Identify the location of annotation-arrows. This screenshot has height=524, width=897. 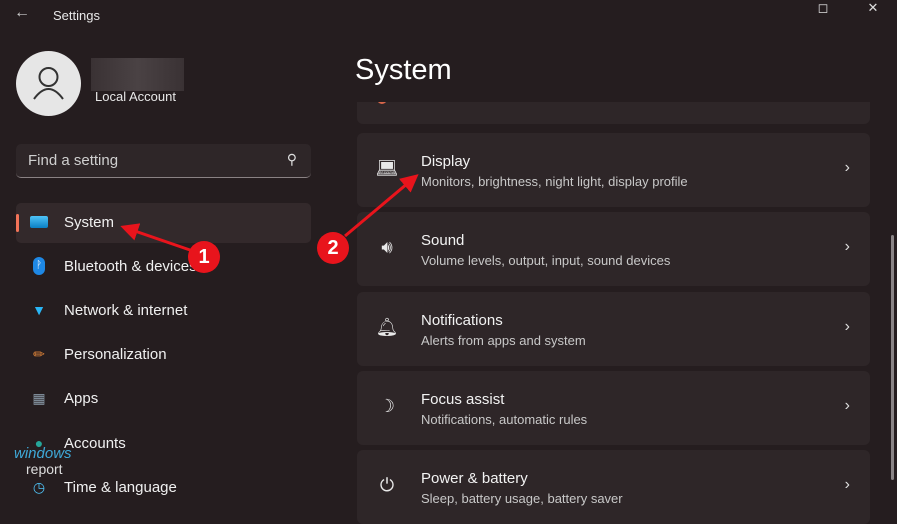
(269, 213).